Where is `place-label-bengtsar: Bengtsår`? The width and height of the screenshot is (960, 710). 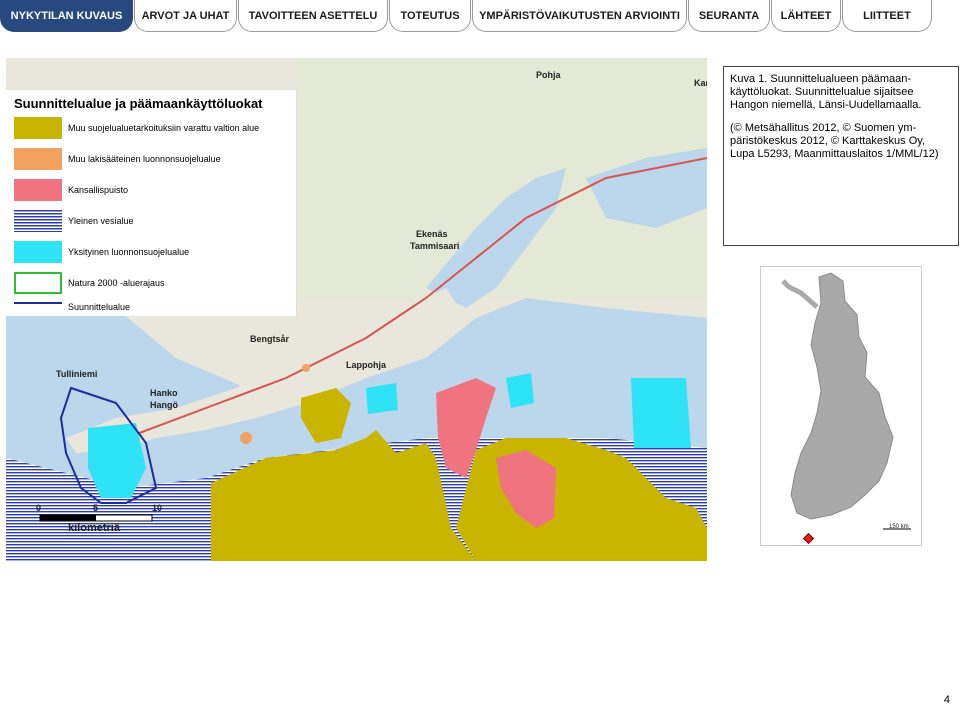
place-label-bengtsar: Bengtsår is located at coordinates (270, 339).